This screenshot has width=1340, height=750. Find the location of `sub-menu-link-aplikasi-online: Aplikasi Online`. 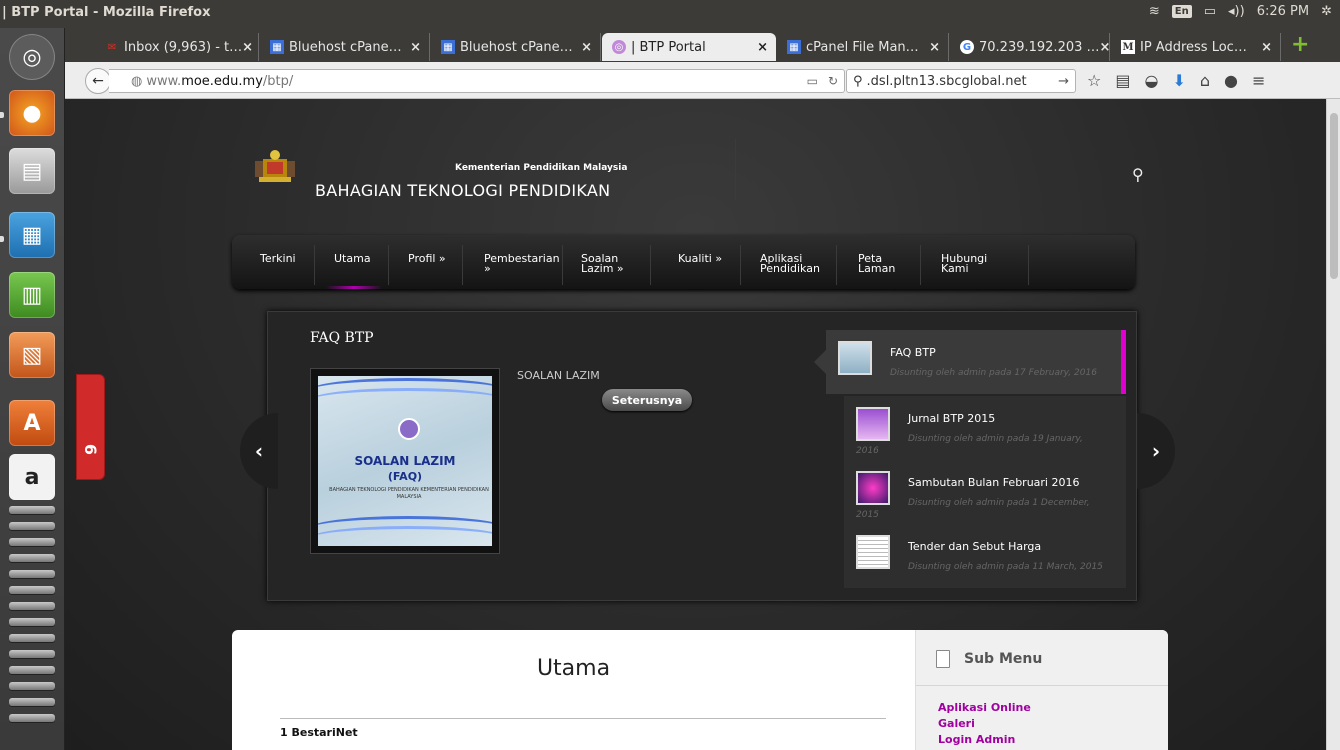

sub-menu-link-aplikasi-online: Aplikasi Online is located at coordinates (984, 708).